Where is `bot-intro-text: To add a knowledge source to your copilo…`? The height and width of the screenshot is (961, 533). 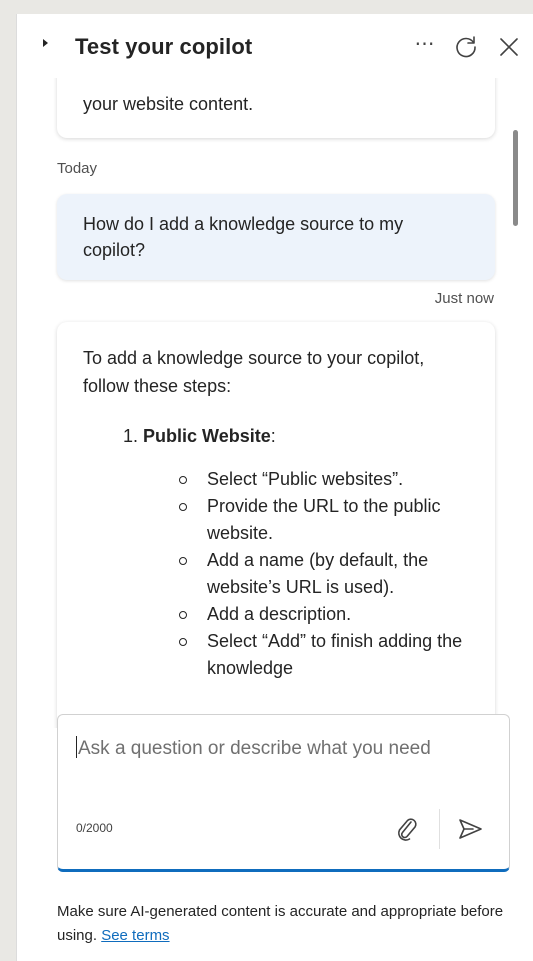
bot-intro-text: To add a knowledge source to your copilo… is located at coordinates (254, 372).